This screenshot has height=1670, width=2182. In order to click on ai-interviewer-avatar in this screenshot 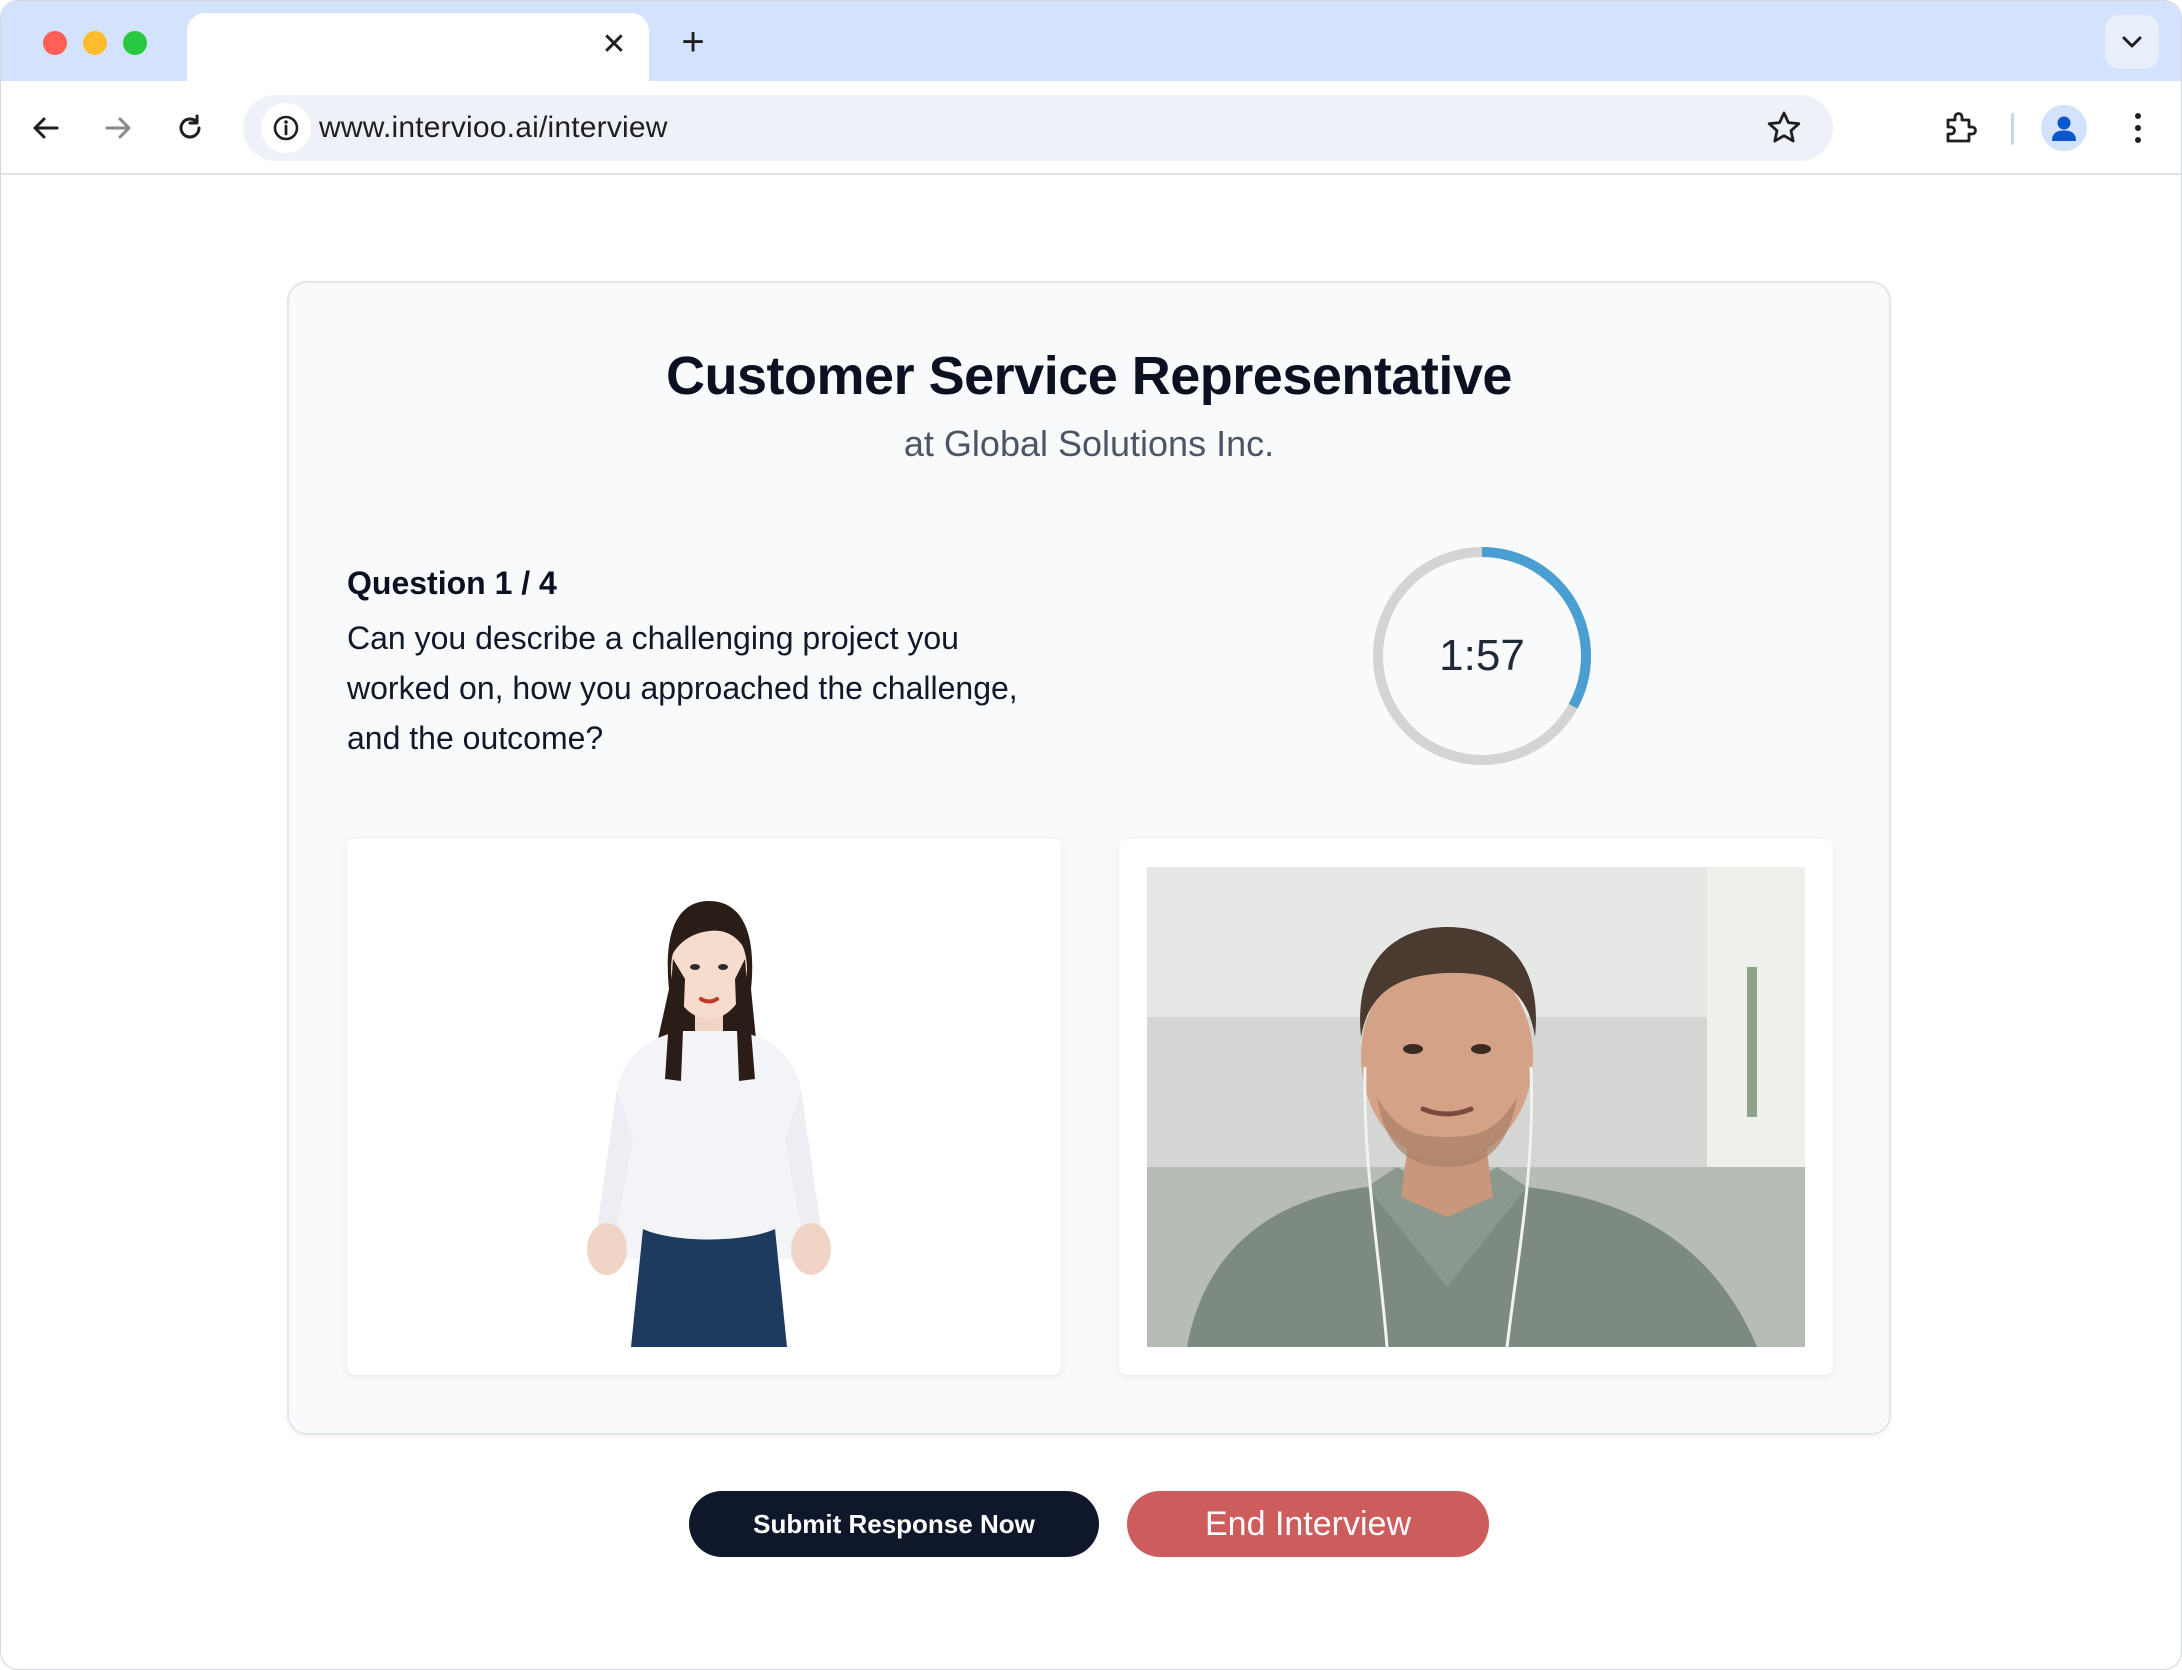, I will do `click(709, 1124)`.